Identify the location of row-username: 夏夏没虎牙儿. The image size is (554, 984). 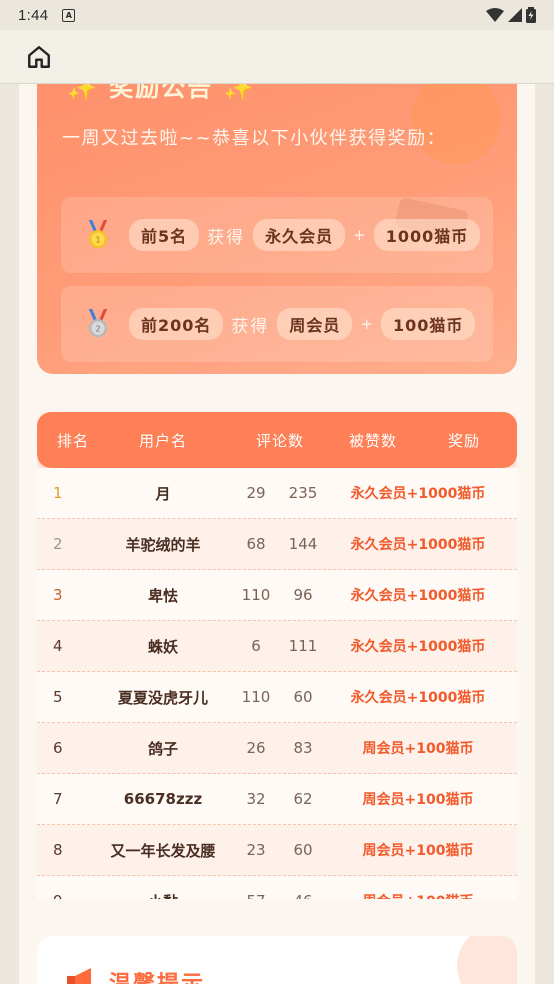
(162, 697).